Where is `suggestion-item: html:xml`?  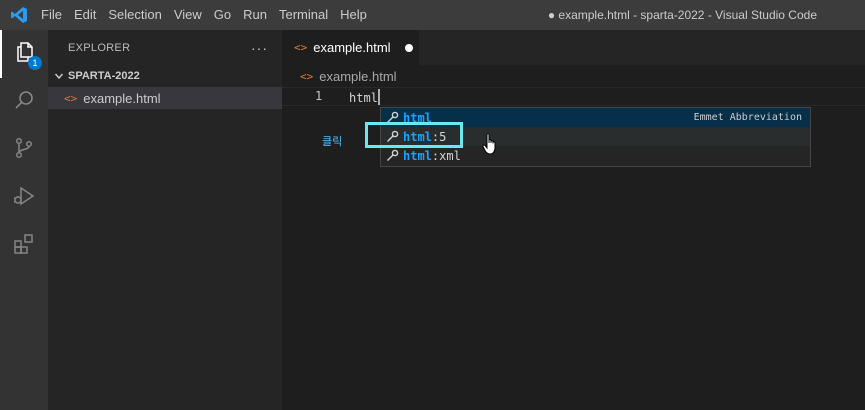 suggestion-item: html:xml is located at coordinates (595, 155).